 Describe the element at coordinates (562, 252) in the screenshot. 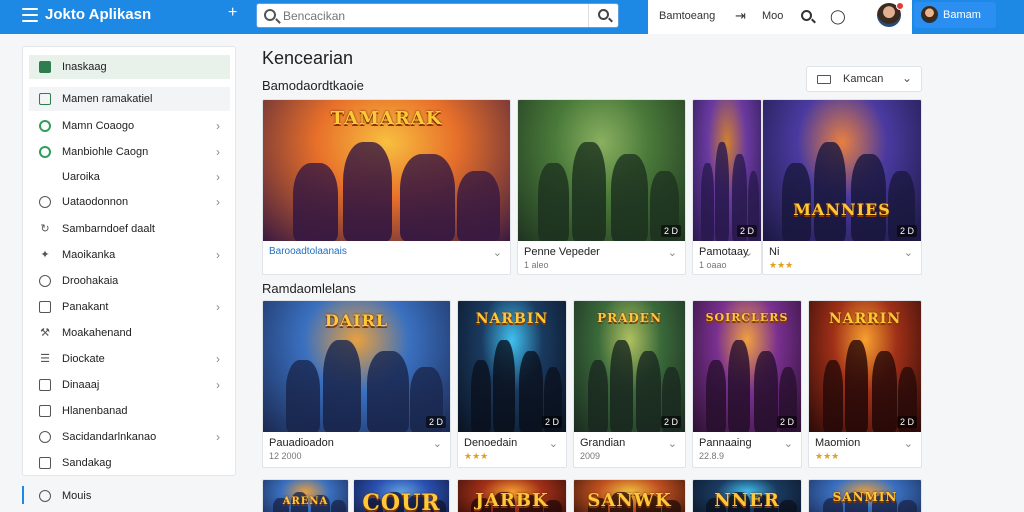

I see `game-title: Penne Vepeder` at that location.